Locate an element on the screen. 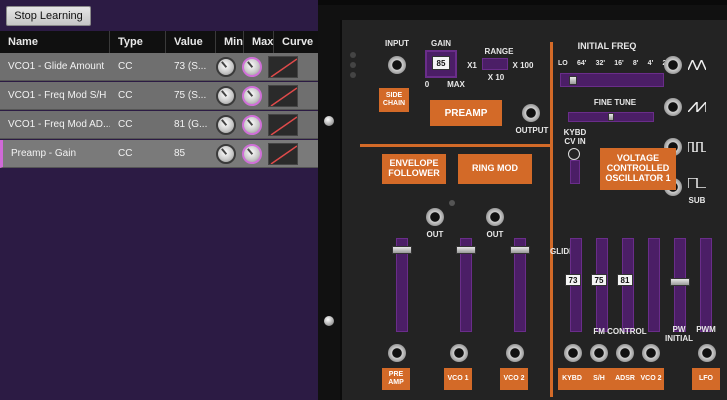 Image resolution: width=727 pixels, height=400 pixels. range-x10-label: X 10 is located at coordinates (496, 77).